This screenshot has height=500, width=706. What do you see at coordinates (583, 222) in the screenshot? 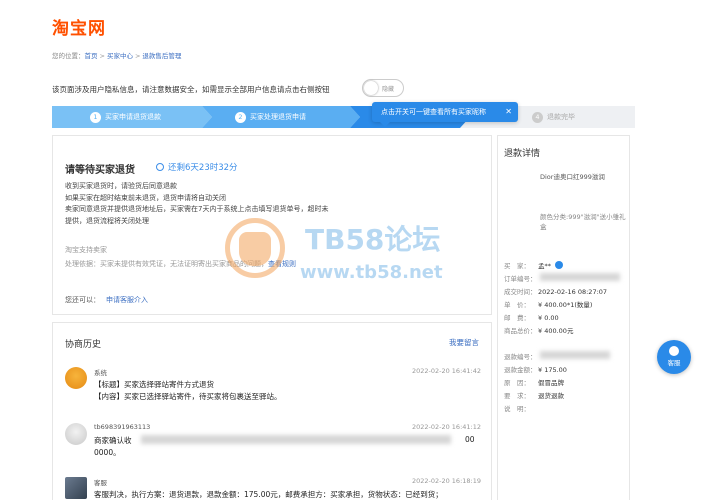
I see `product-attributes: 颜色分类:999"滋润"送小雏礼盒` at bounding box center [583, 222].